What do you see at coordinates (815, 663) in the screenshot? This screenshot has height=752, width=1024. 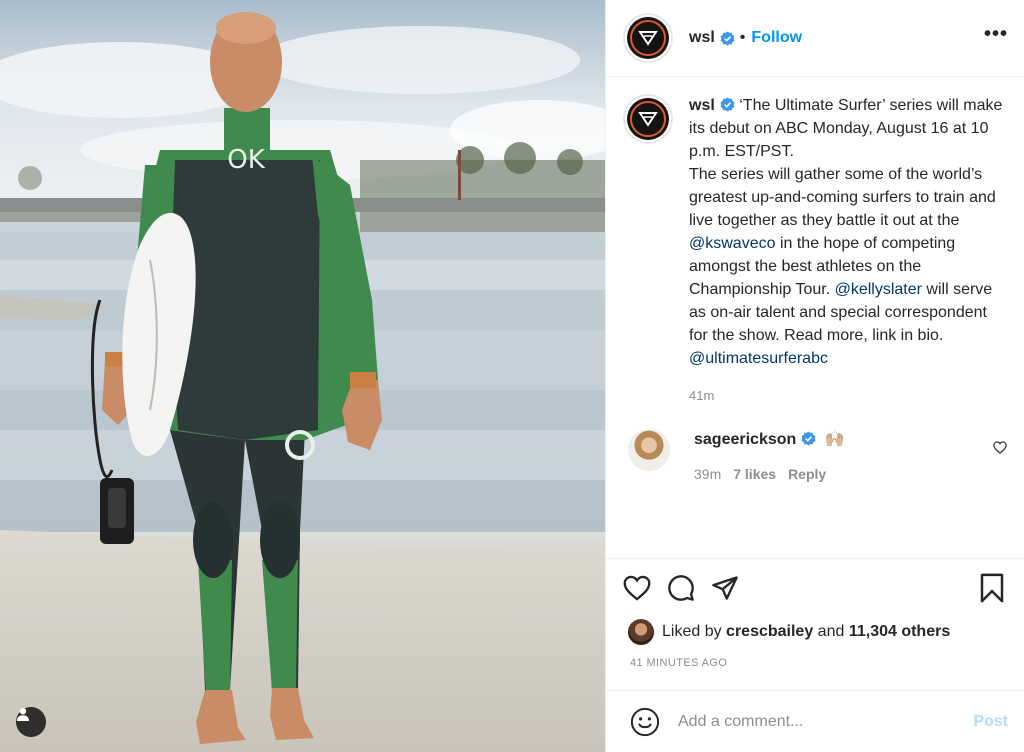 I see `post-timestamp: 41 MINUTES AGO` at bounding box center [815, 663].